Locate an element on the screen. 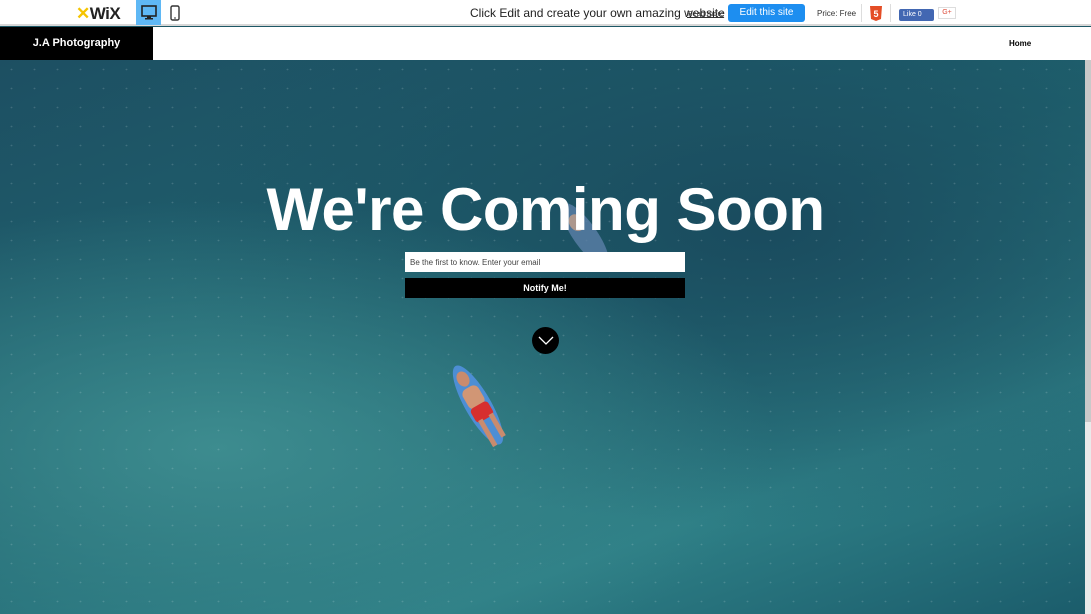  facebook-like-button: Like 0 is located at coordinates (916, 15).